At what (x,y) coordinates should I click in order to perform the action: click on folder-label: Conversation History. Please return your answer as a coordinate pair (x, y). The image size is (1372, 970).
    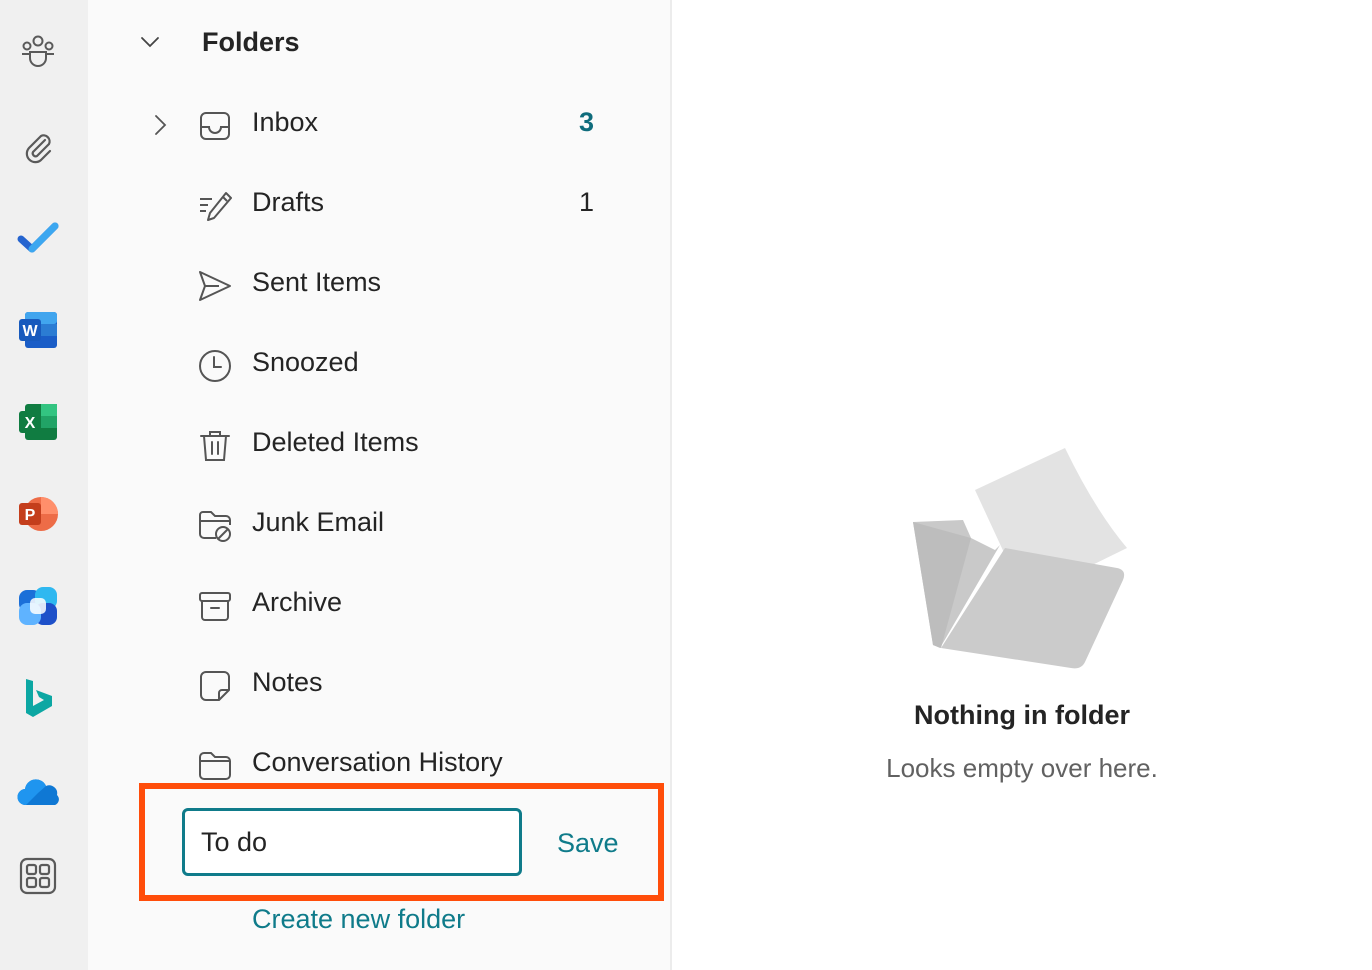
    Looking at the image, I should click on (377, 762).